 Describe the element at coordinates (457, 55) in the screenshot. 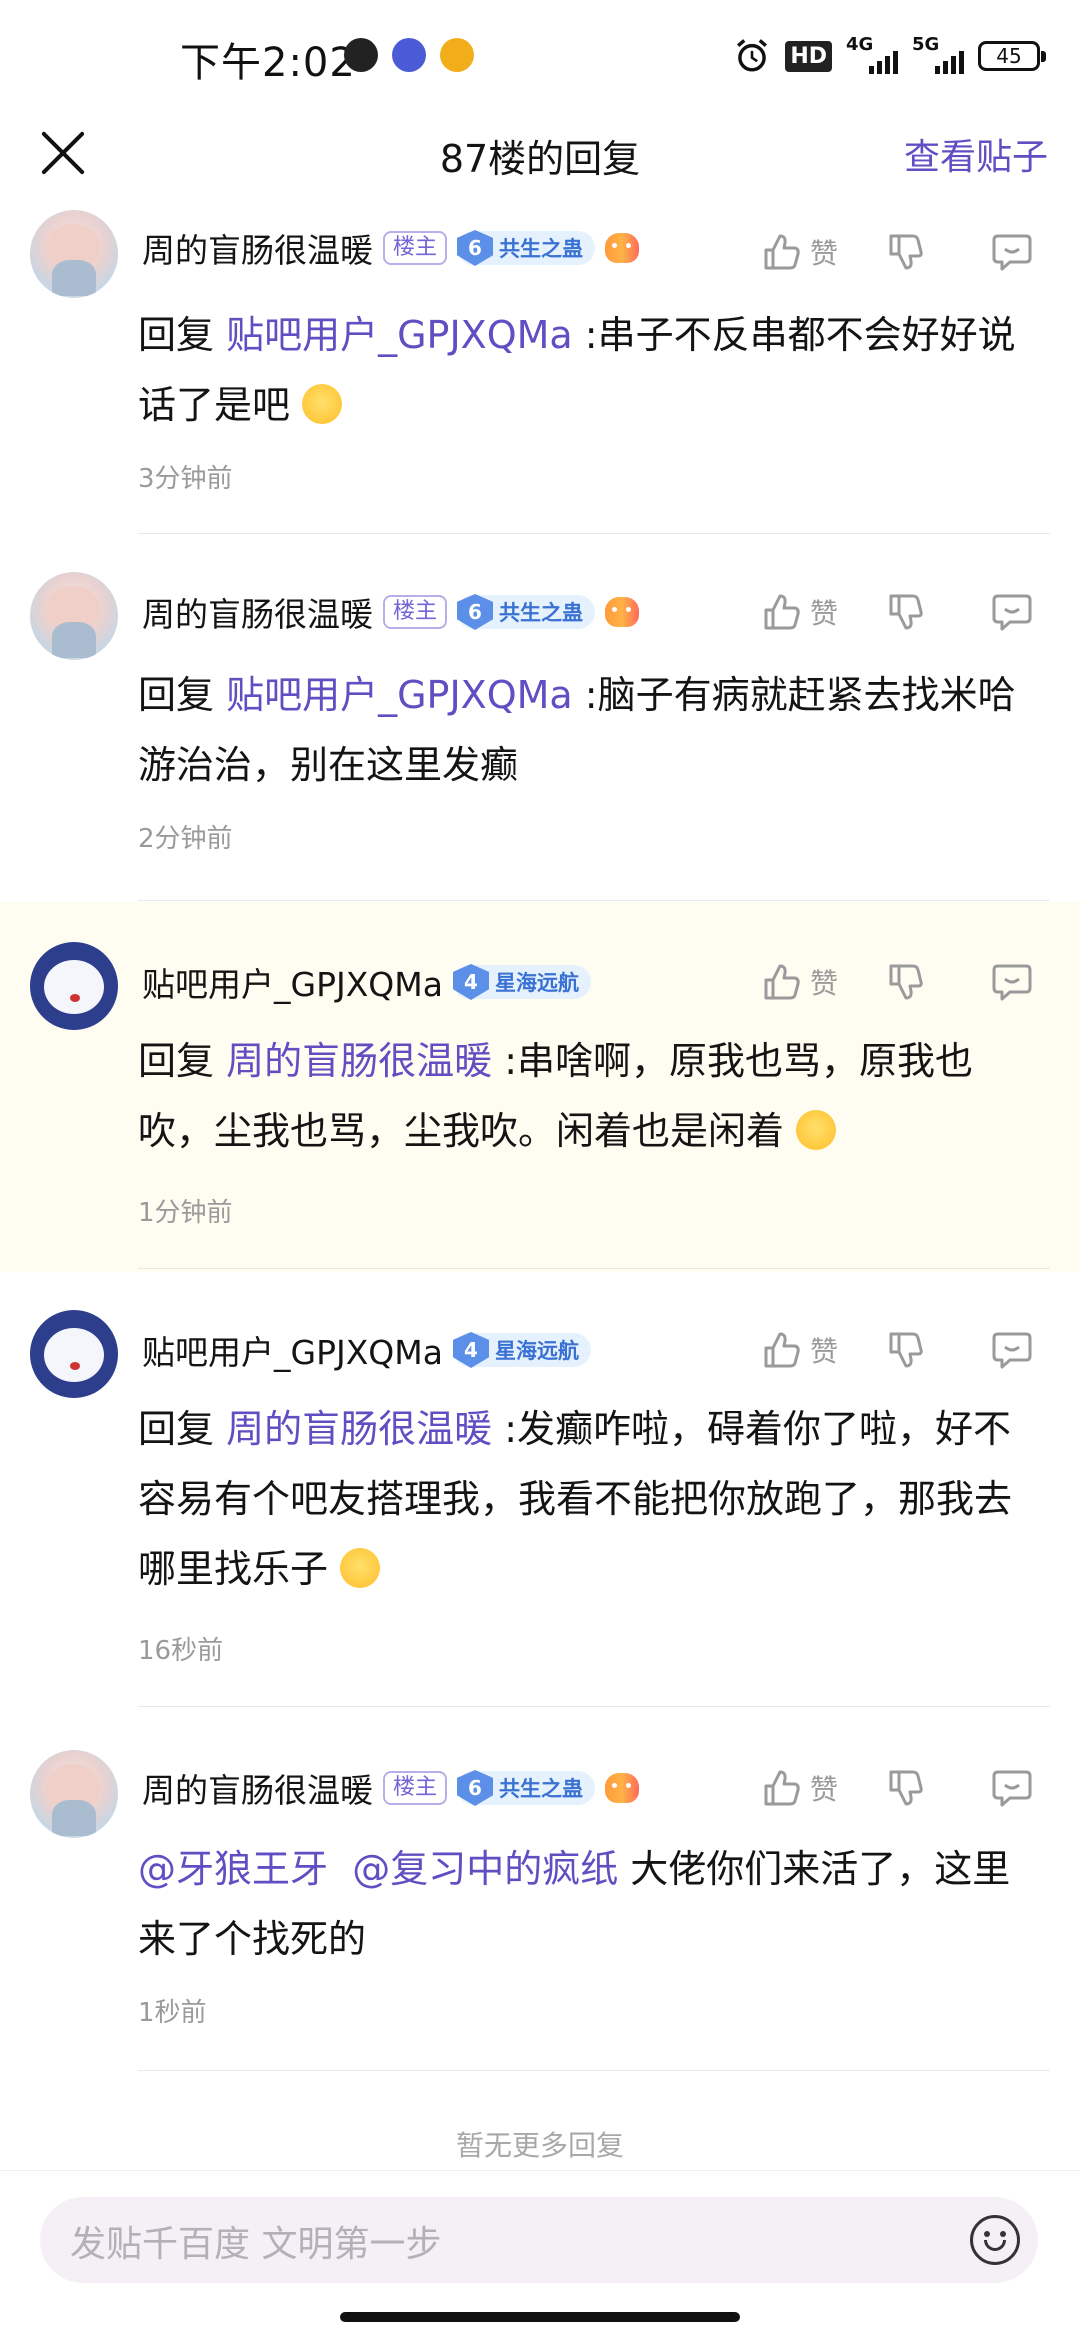

I see `weibo-status-icon` at that location.